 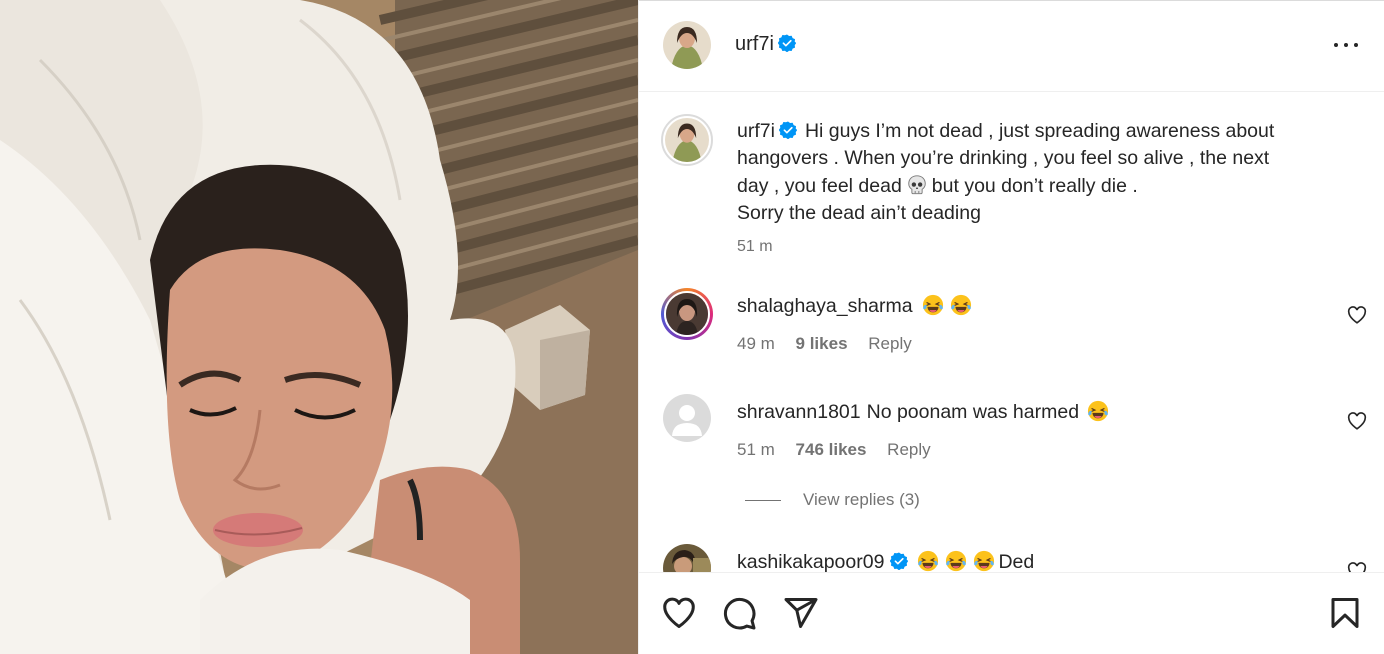 I want to click on paper-plane-icon, so click(x=801, y=613).